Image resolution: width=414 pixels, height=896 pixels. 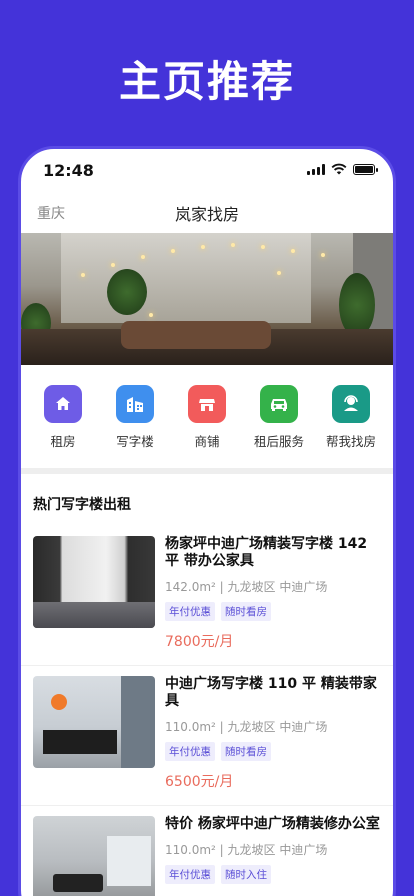 I want to click on category-office: 写字楼, so click(x=135, y=417).